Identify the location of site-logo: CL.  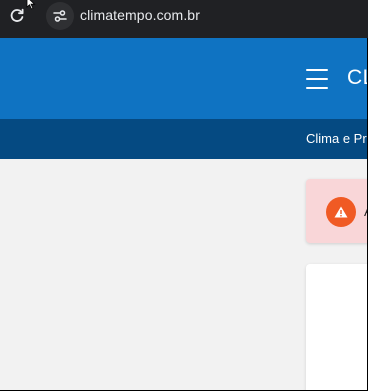
(357, 78).